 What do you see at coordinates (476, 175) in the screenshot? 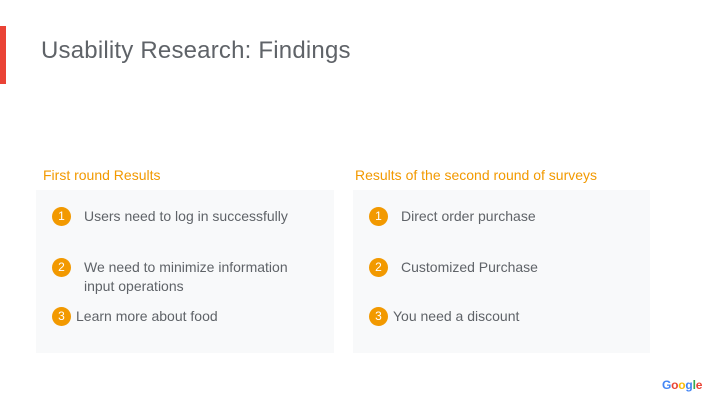
I see `second-round-heading: Results of the second round of surveys` at bounding box center [476, 175].